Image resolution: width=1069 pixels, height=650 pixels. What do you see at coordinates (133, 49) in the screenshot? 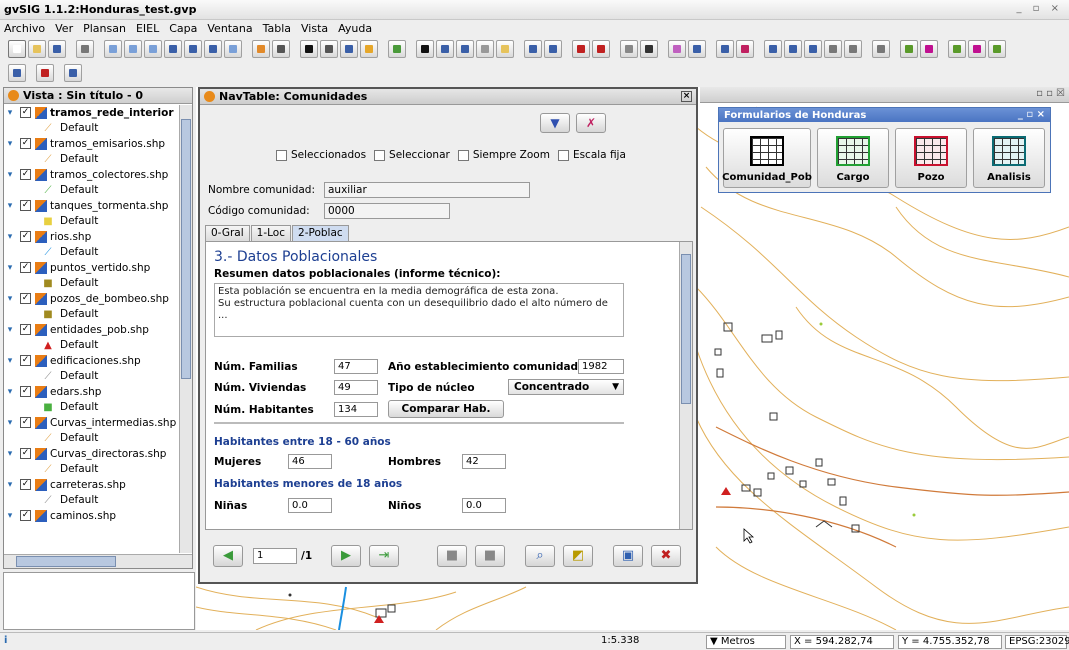
I see `zoom-out-icon` at bounding box center [133, 49].